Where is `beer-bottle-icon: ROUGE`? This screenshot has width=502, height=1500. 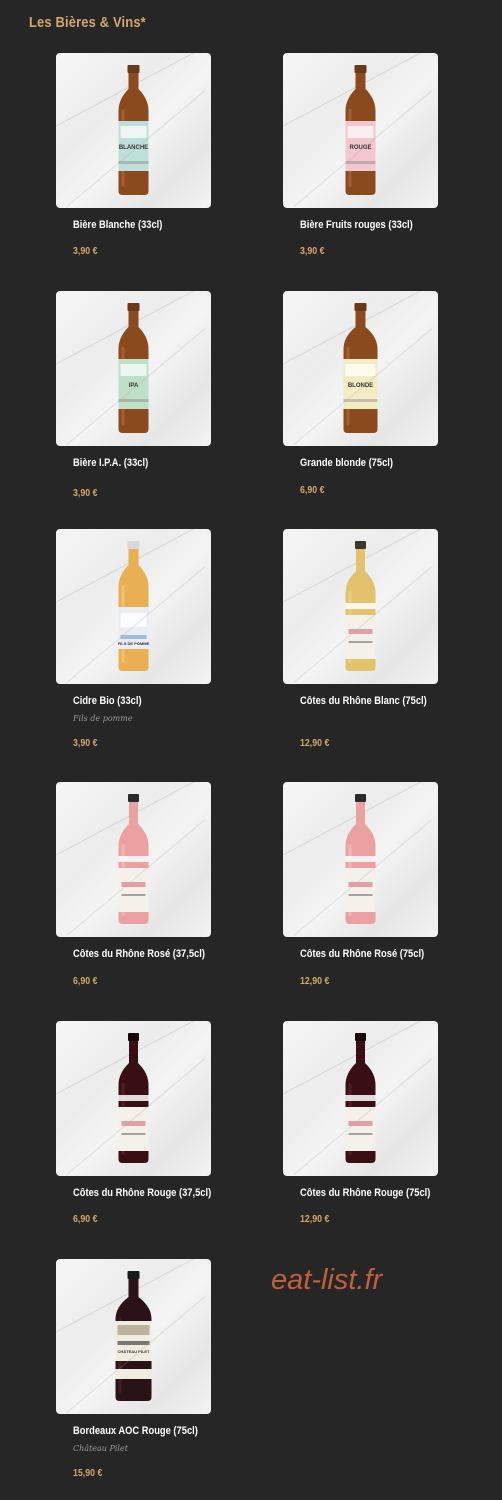 beer-bottle-icon: ROUGE is located at coordinates (360, 130).